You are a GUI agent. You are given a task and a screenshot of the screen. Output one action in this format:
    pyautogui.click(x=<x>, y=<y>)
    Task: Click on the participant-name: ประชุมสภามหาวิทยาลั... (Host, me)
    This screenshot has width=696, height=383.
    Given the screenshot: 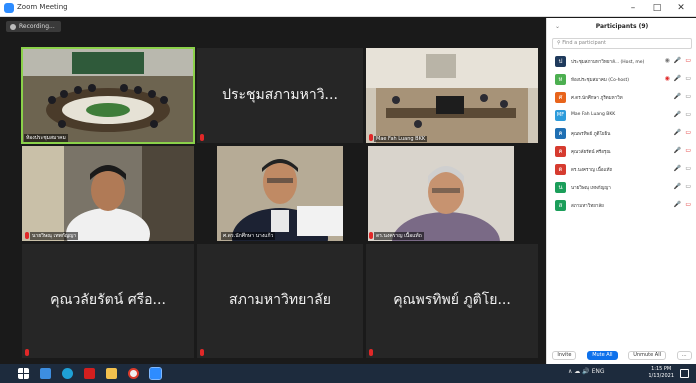 What is the action you would take?
    pyautogui.click(x=608, y=62)
    